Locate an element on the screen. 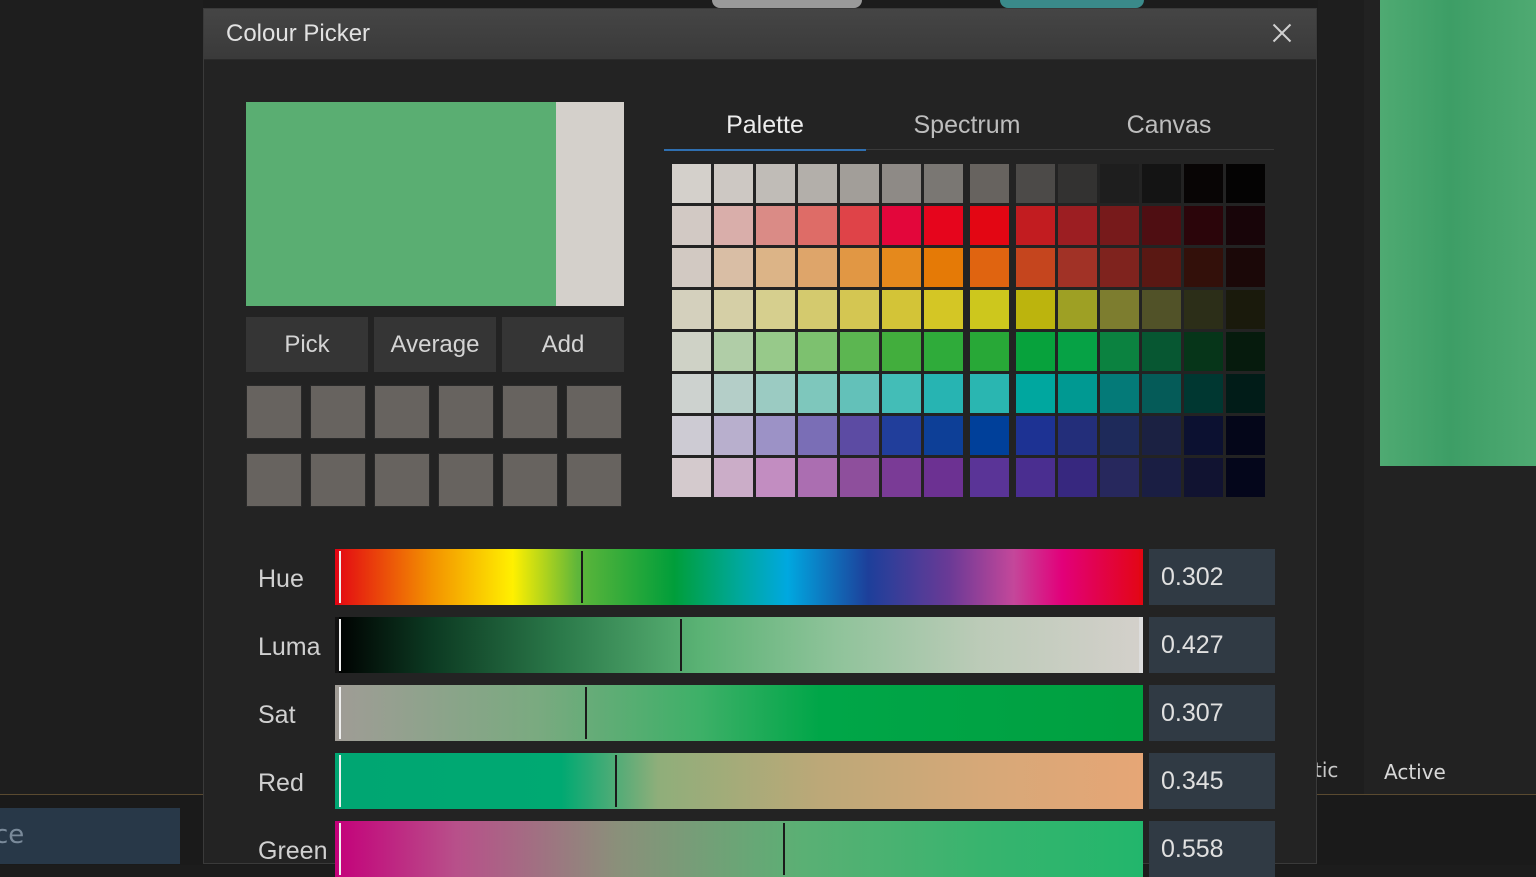 The image size is (1536, 877). close-icon is located at coordinates (1282, 33).